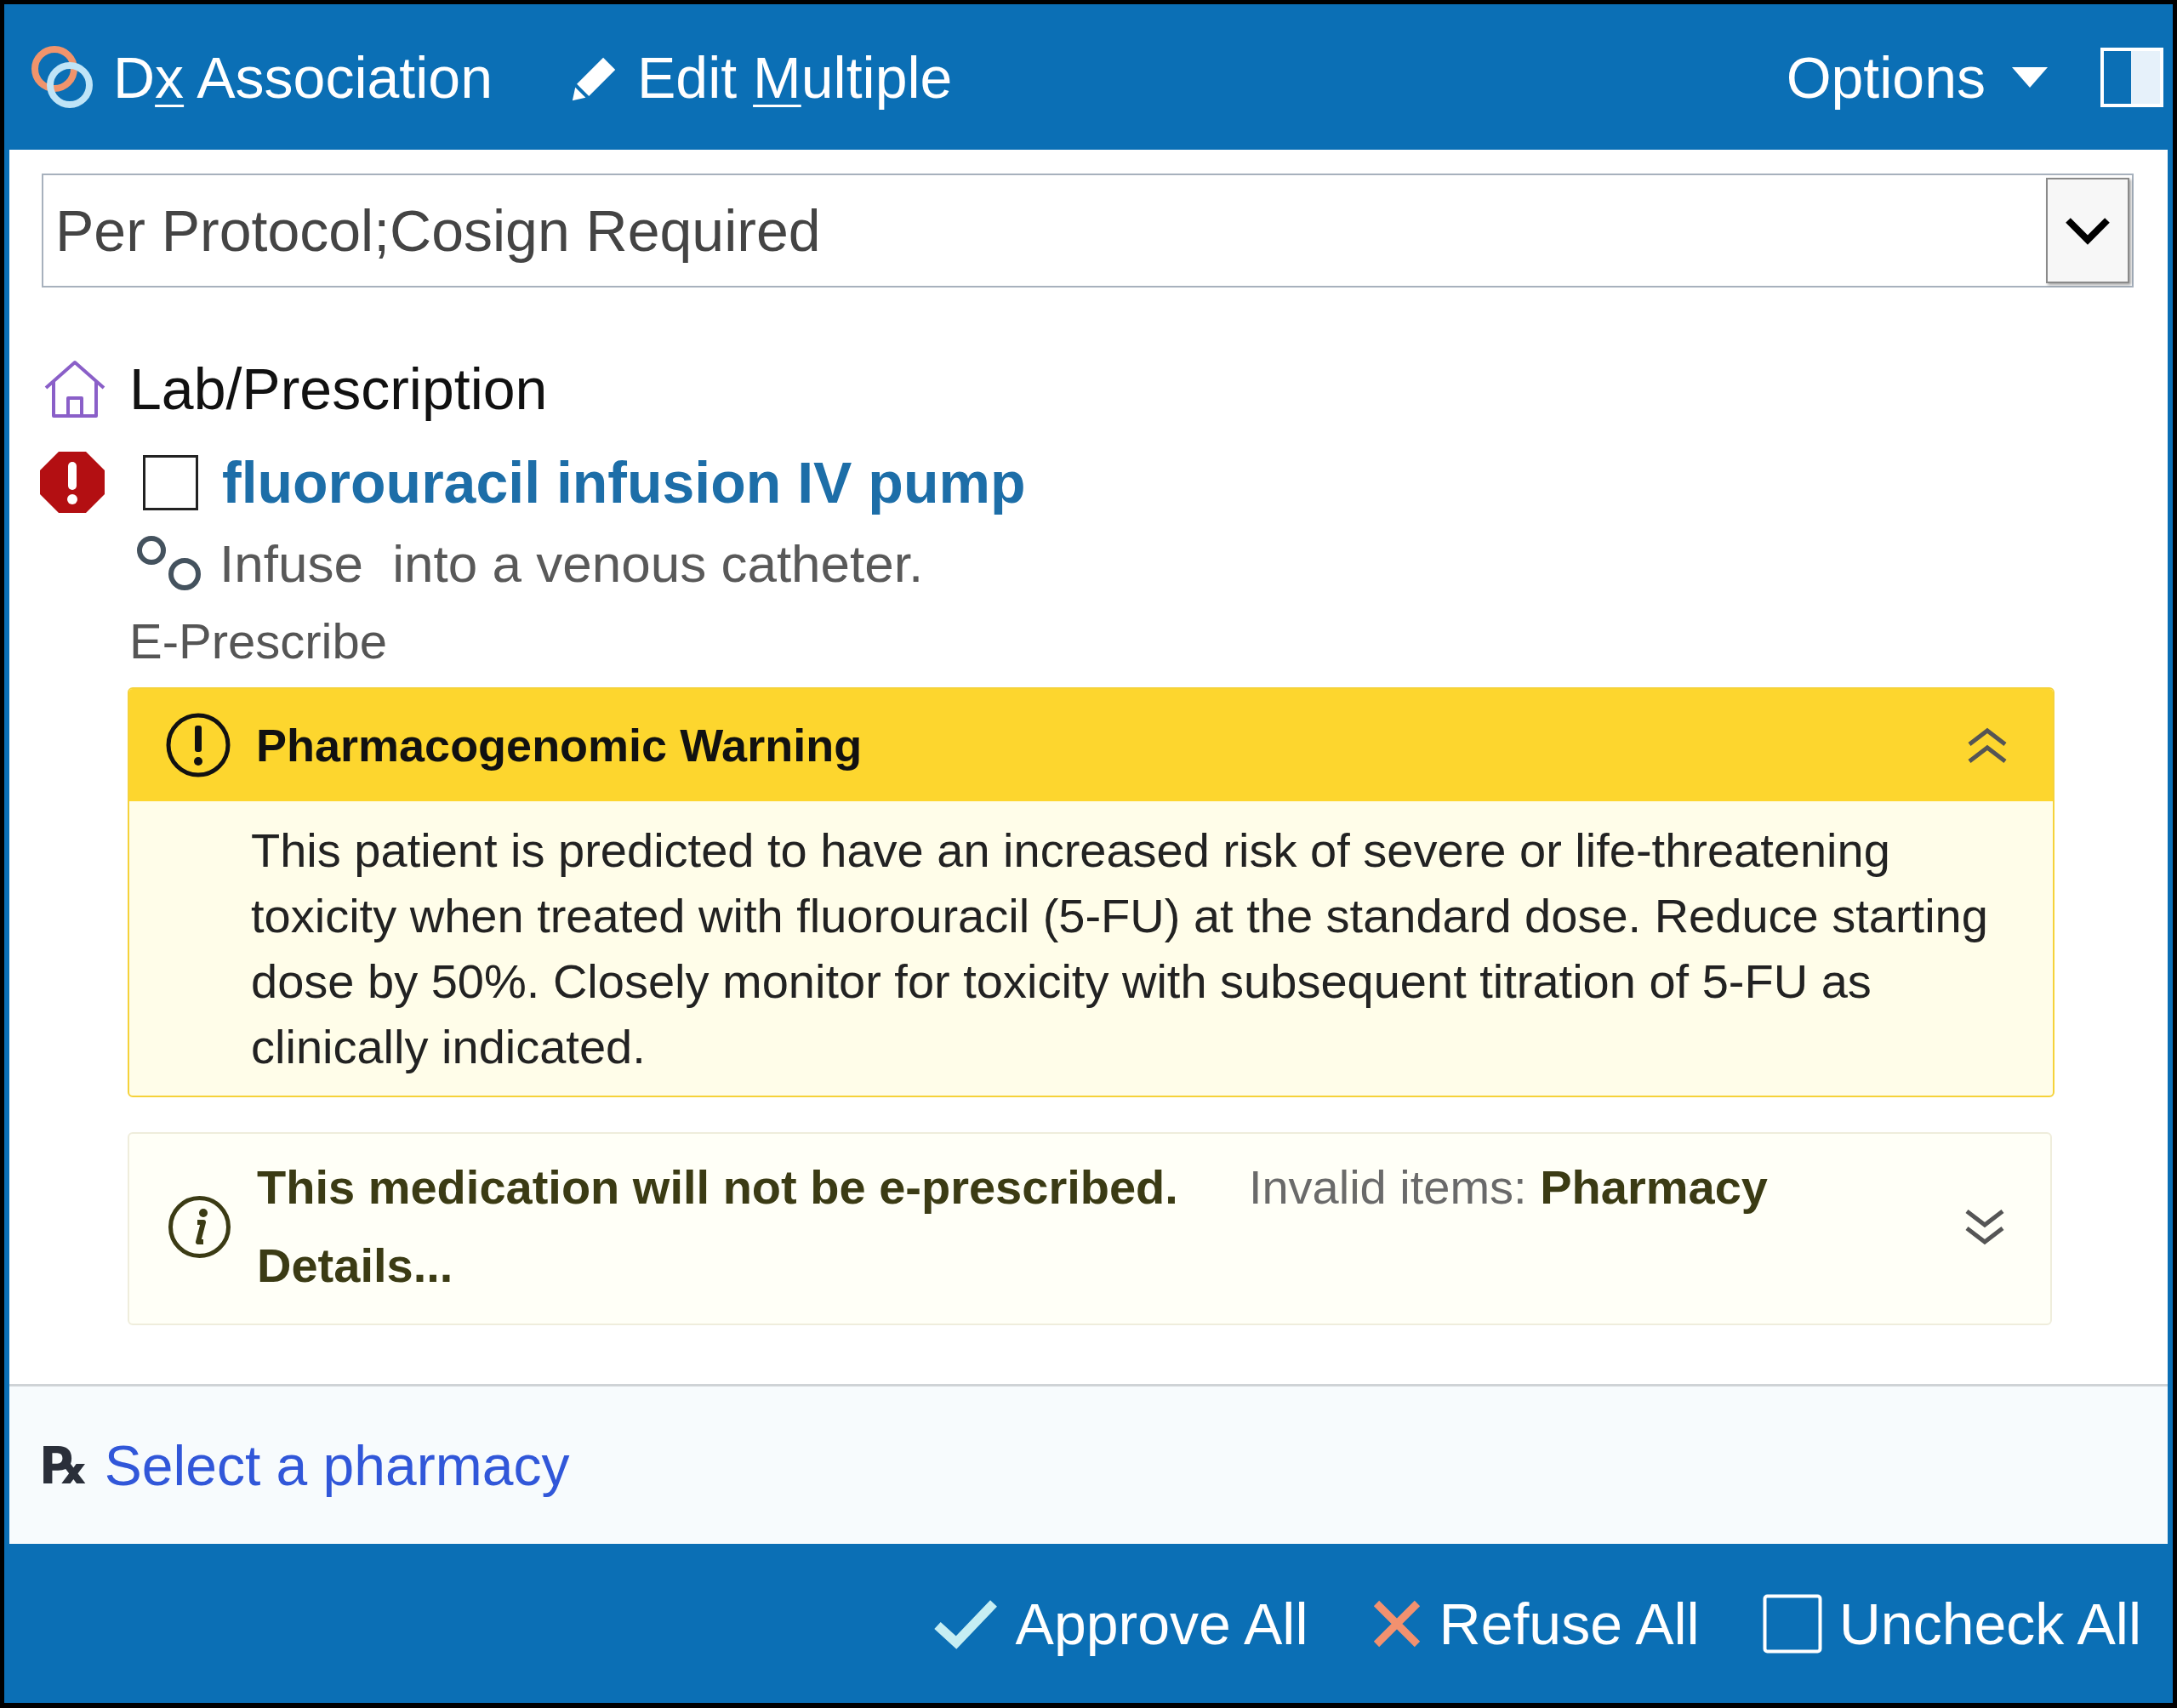 The width and height of the screenshot is (2177, 1708). What do you see at coordinates (1952, 1623) in the screenshot?
I see `uncheck-all-button: Uncheck All` at bounding box center [1952, 1623].